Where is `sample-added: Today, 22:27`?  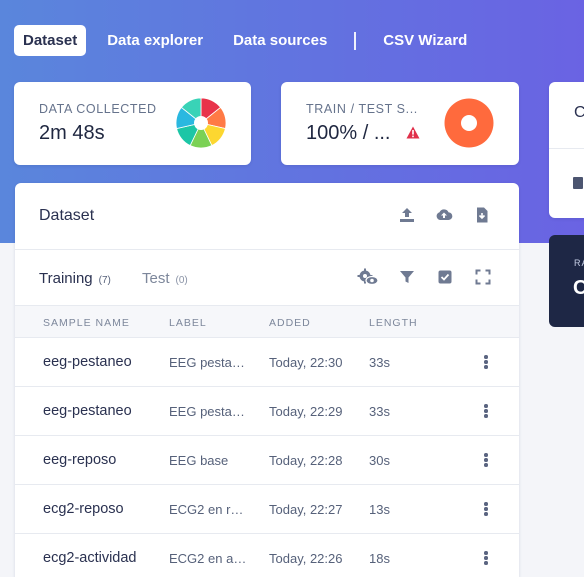 sample-added: Today, 22:27 is located at coordinates (306, 509).